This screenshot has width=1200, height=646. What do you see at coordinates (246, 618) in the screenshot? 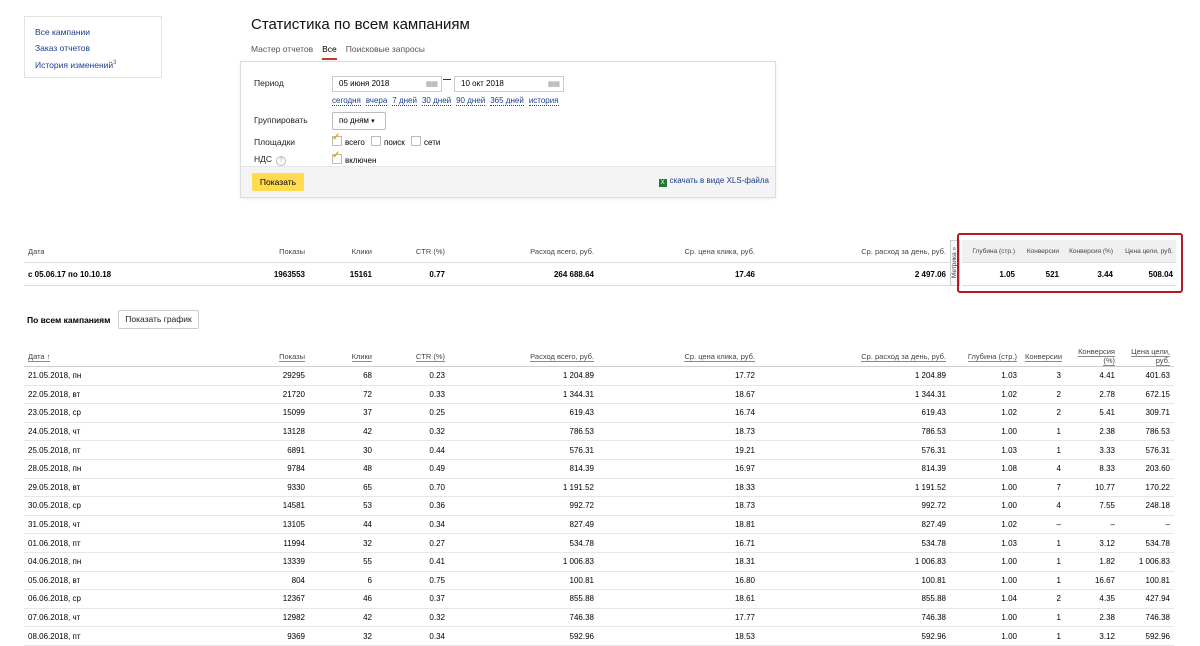
I see `cell-impressions: 12982` at bounding box center [246, 618].